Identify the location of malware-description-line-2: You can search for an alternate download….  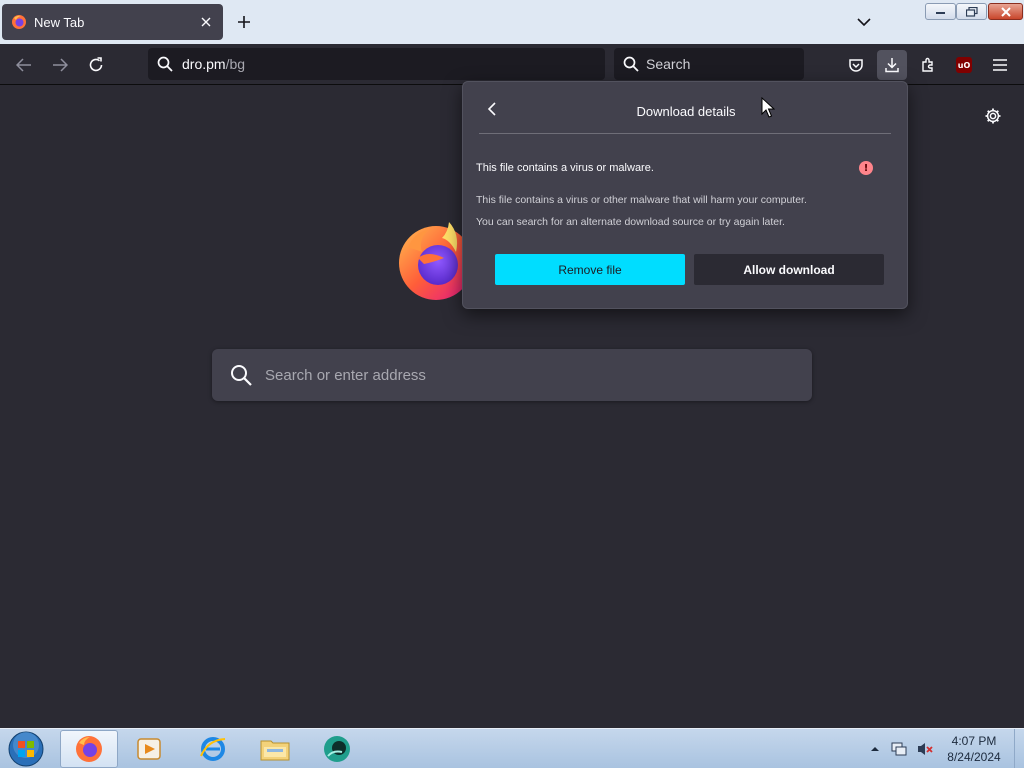
(630, 222).